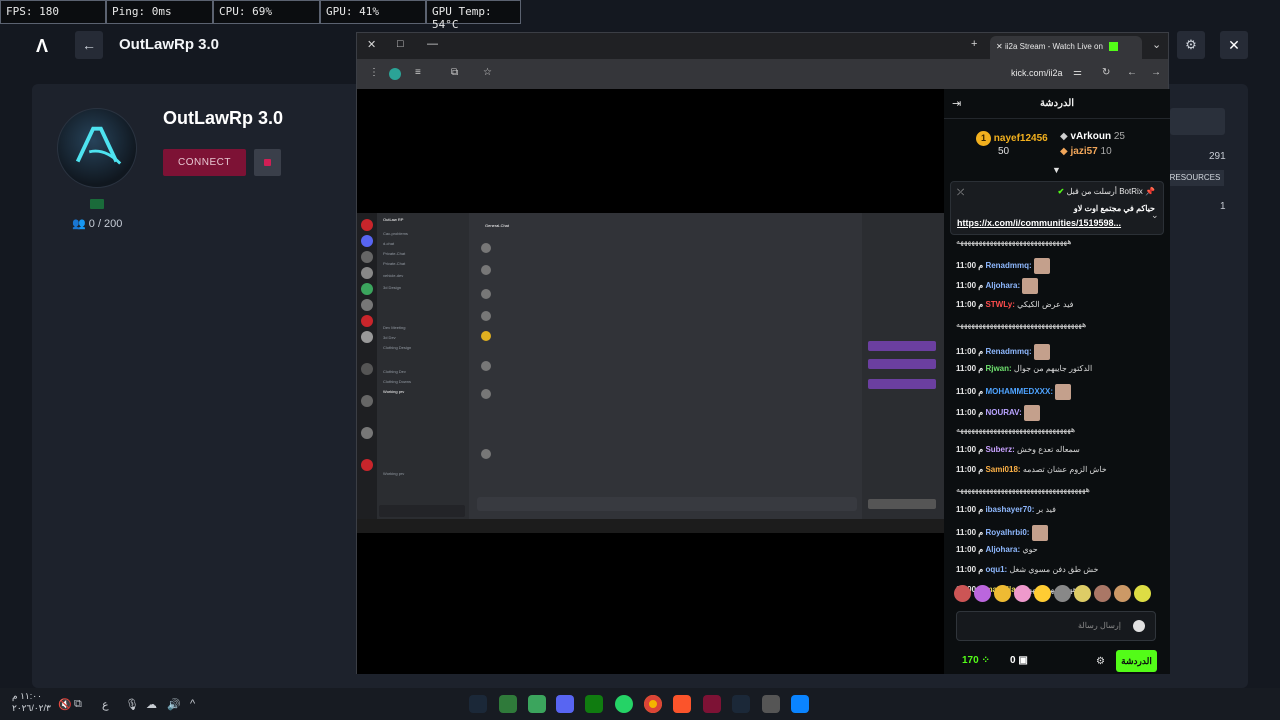  What do you see at coordinates (267, 162) in the screenshot?
I see `favorite-button` at bounding box center [267, 162].